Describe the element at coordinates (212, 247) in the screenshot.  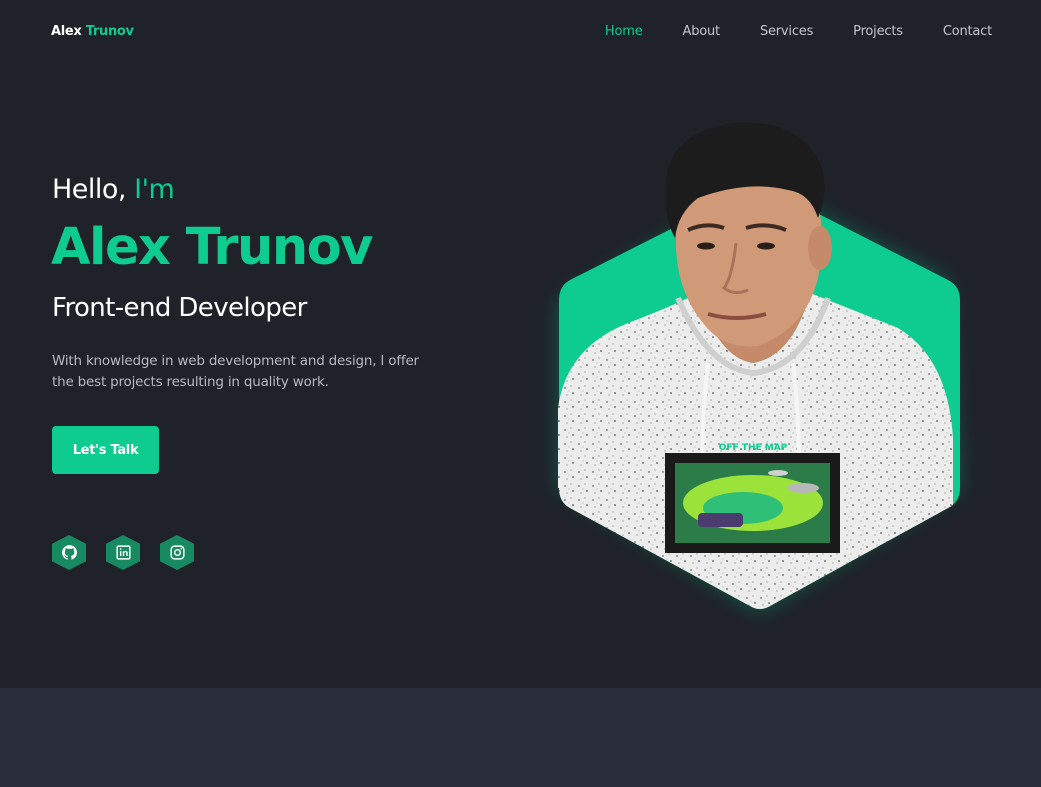
I see `hero-name: Alex Trunov` at that location.